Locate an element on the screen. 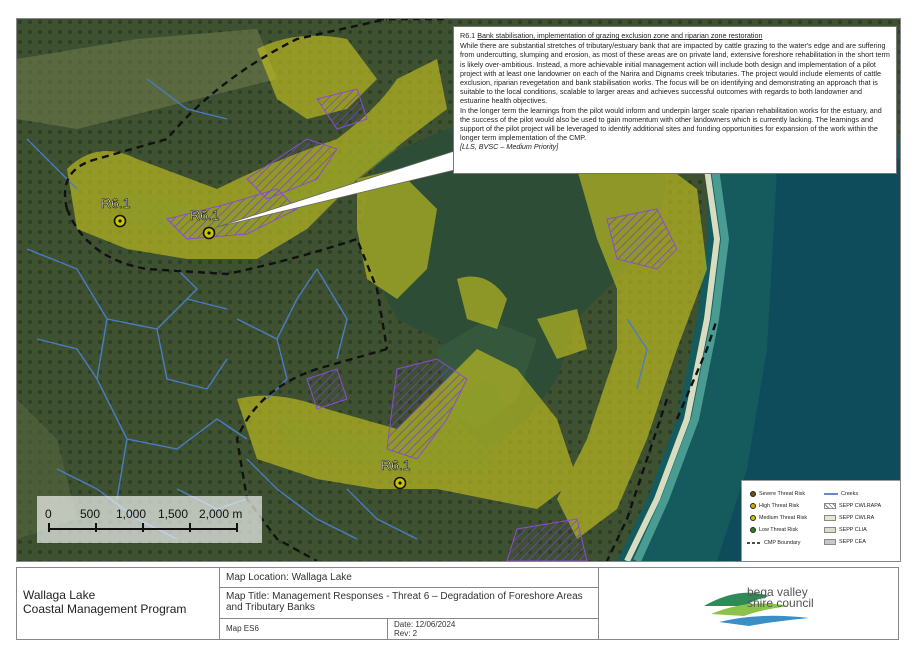  severe-dot-icon is located at coordinates (753, 494).